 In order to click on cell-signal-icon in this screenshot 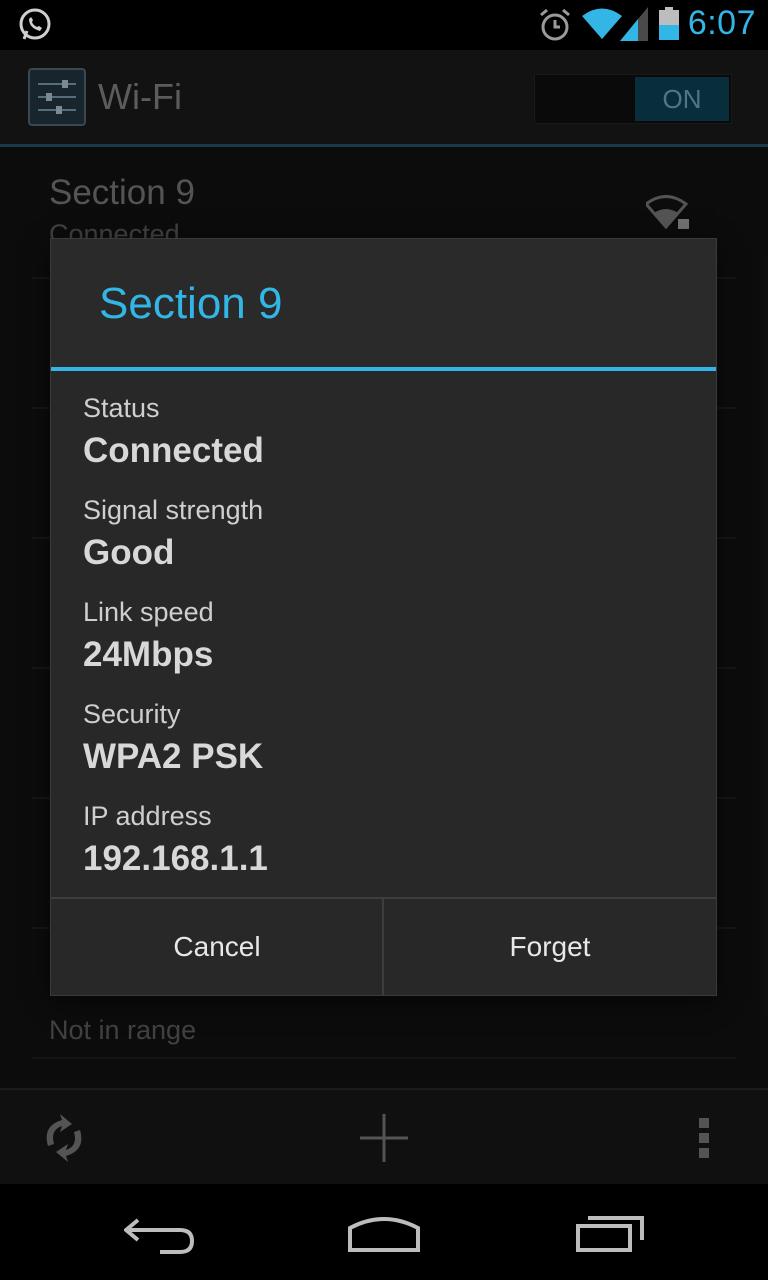, I will do `click(634, 26)`.